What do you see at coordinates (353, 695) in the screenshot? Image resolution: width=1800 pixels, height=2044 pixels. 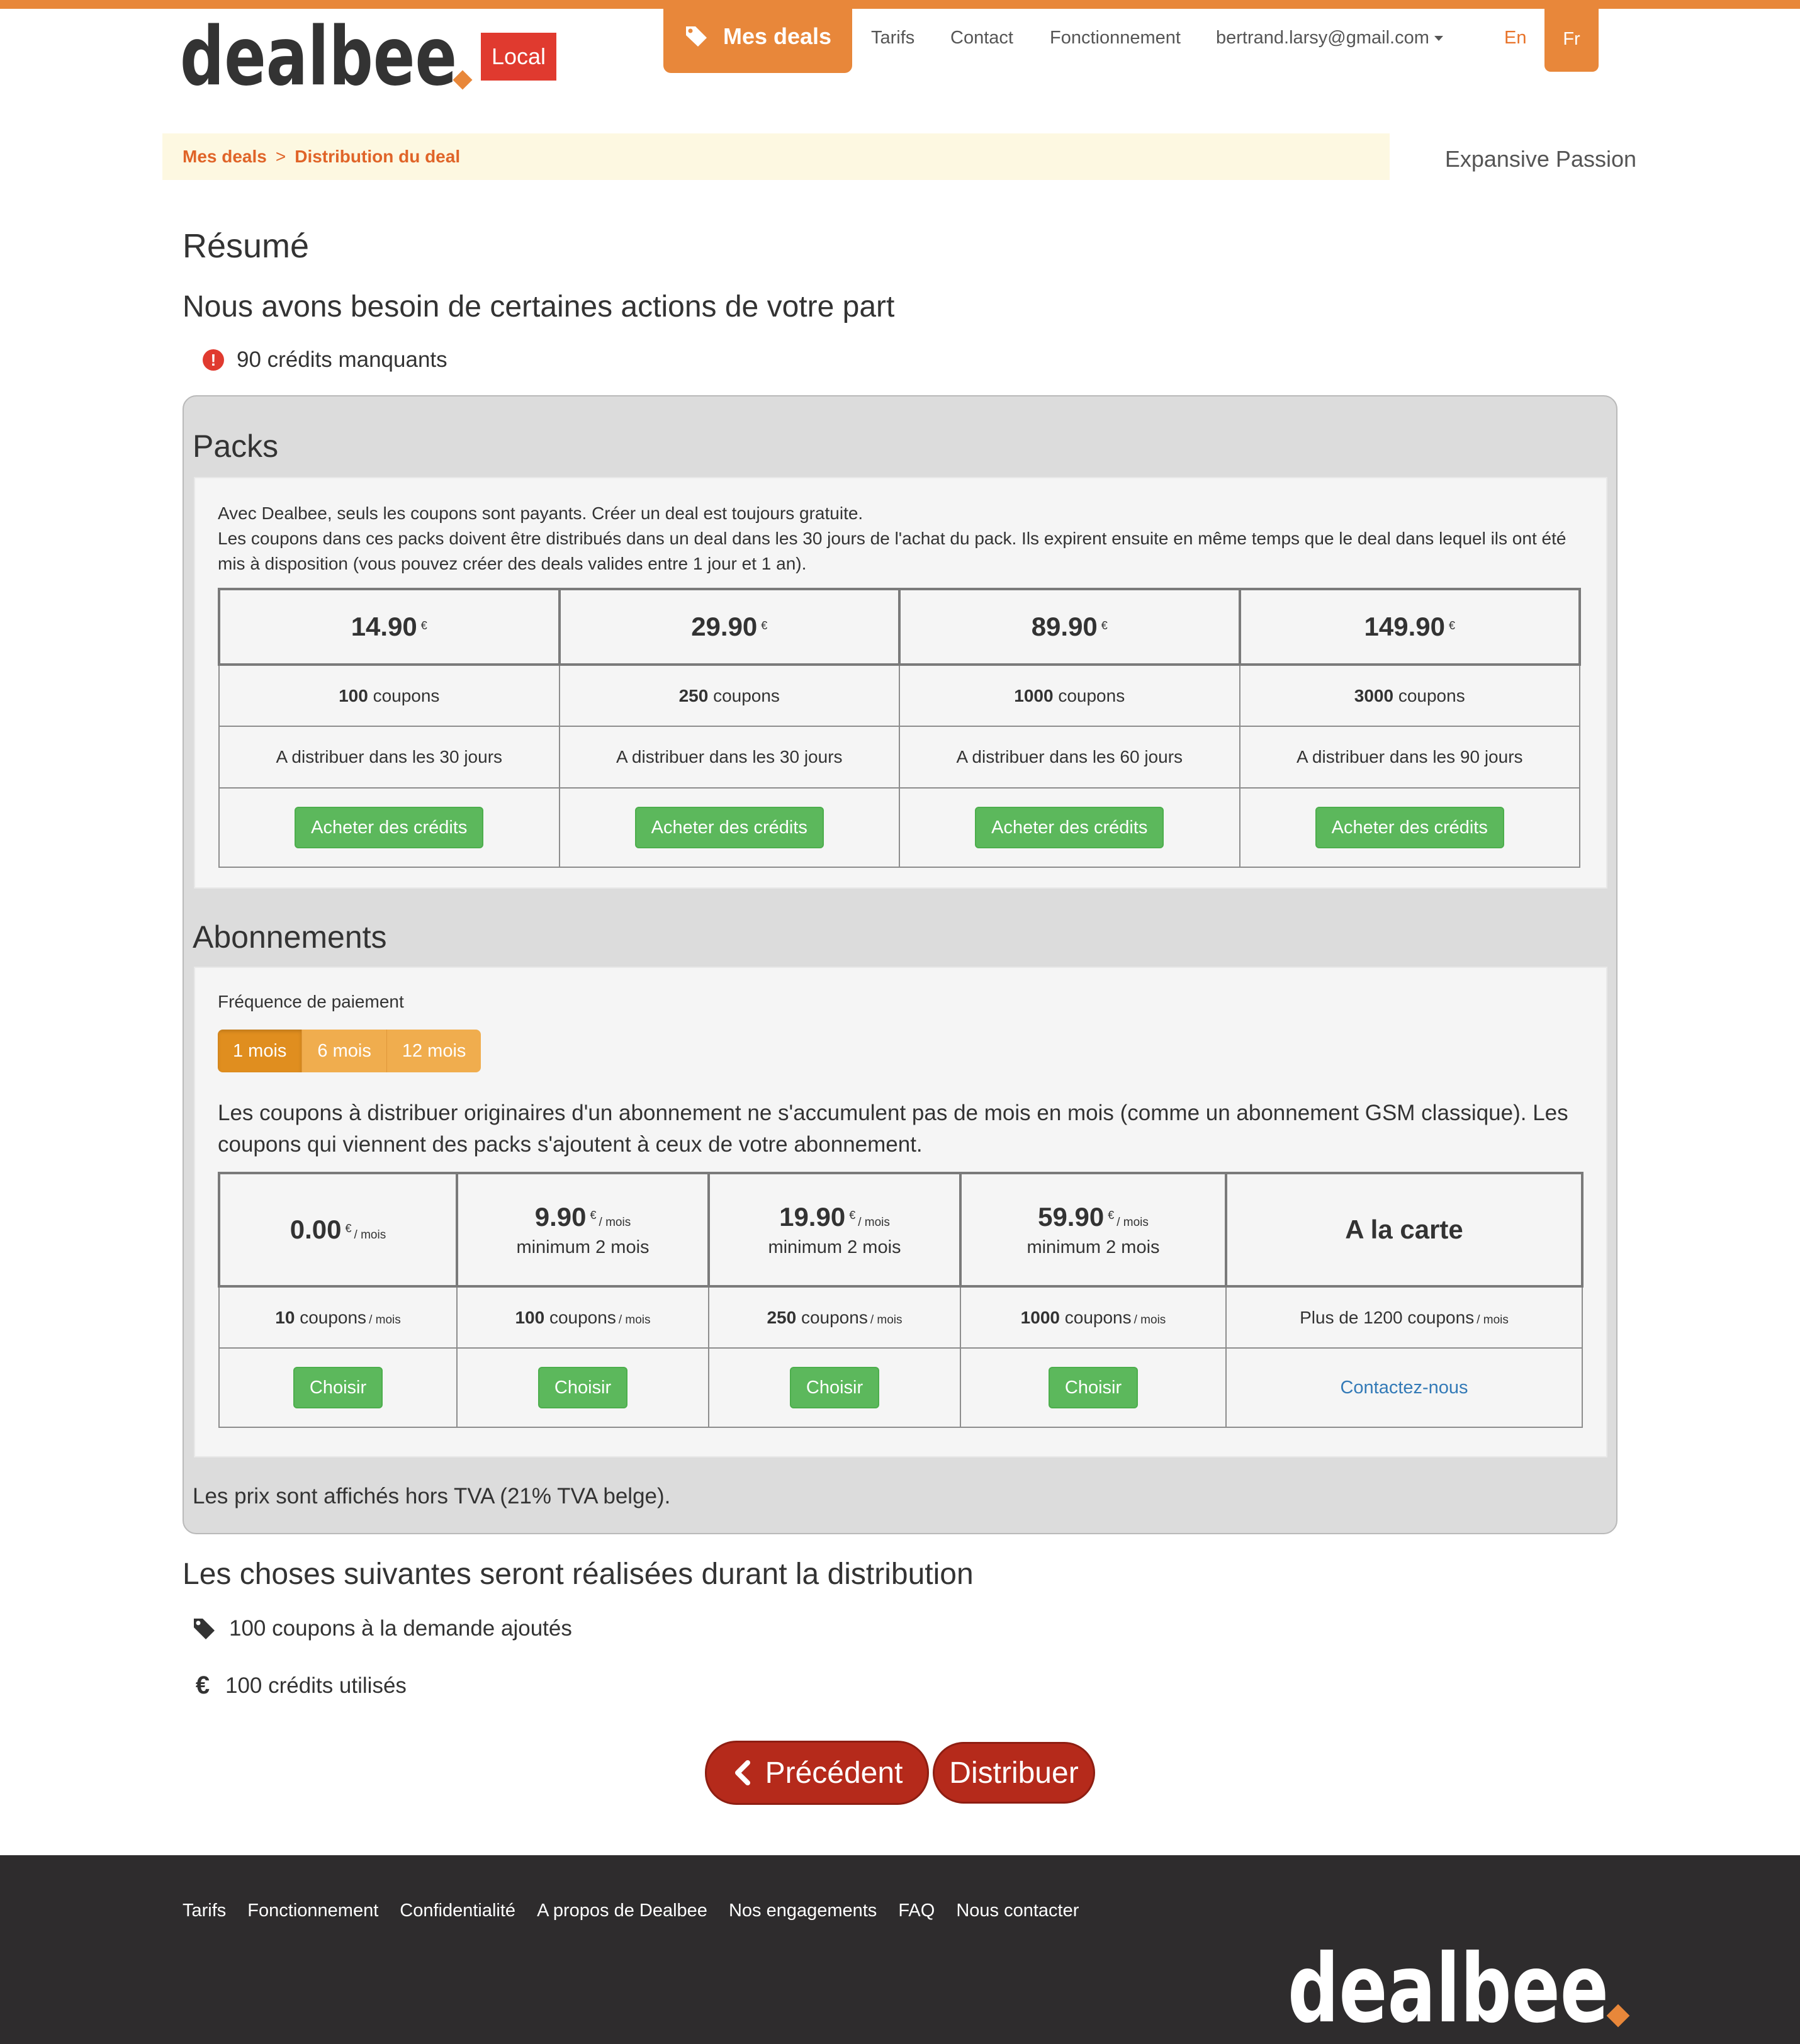 I see `pack-coupon-count: 100` at bounding box center [353, 695].